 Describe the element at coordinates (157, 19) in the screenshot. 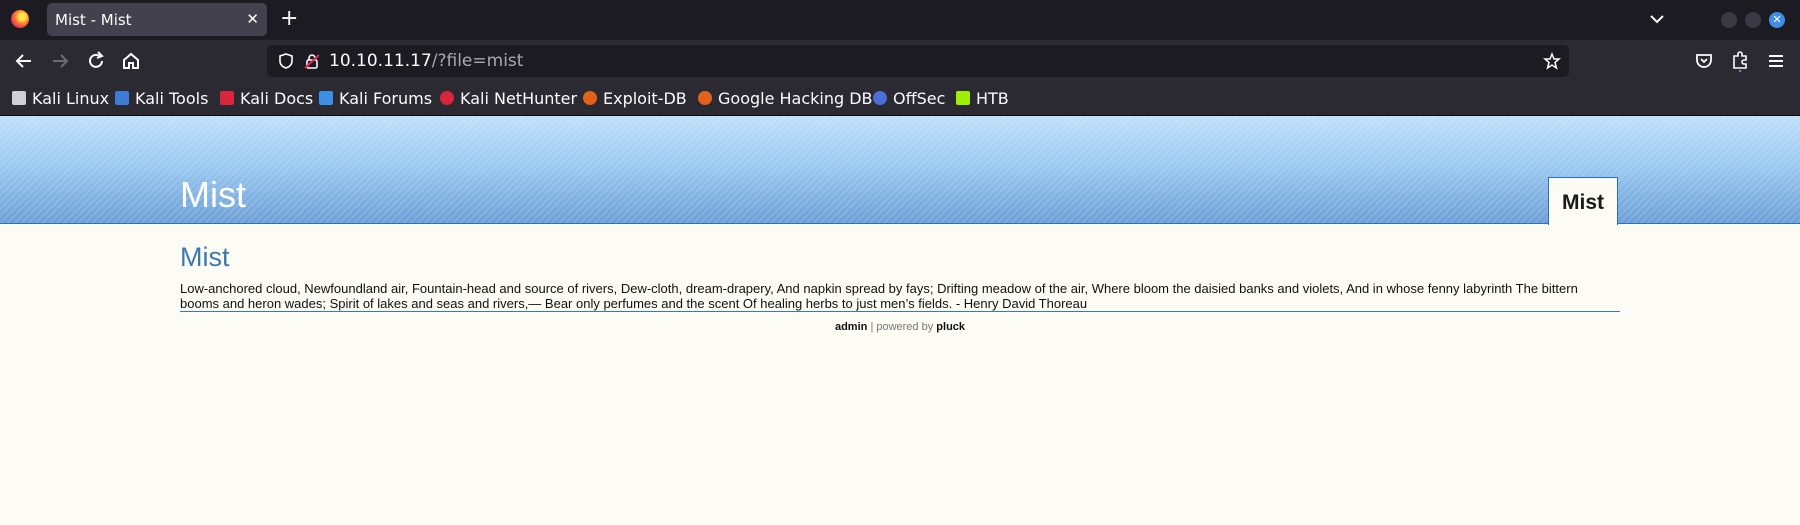

I see `browser-tab-active: Mist - Mist ✕` at that location.